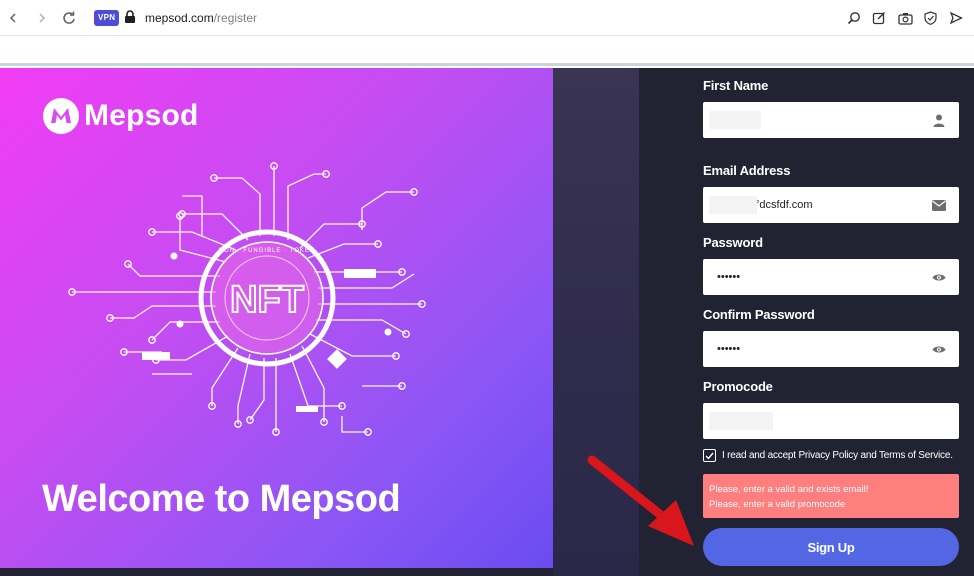 The image size is (974, 576). I want to click on promocode-label: Promocode, so click(738, 386).